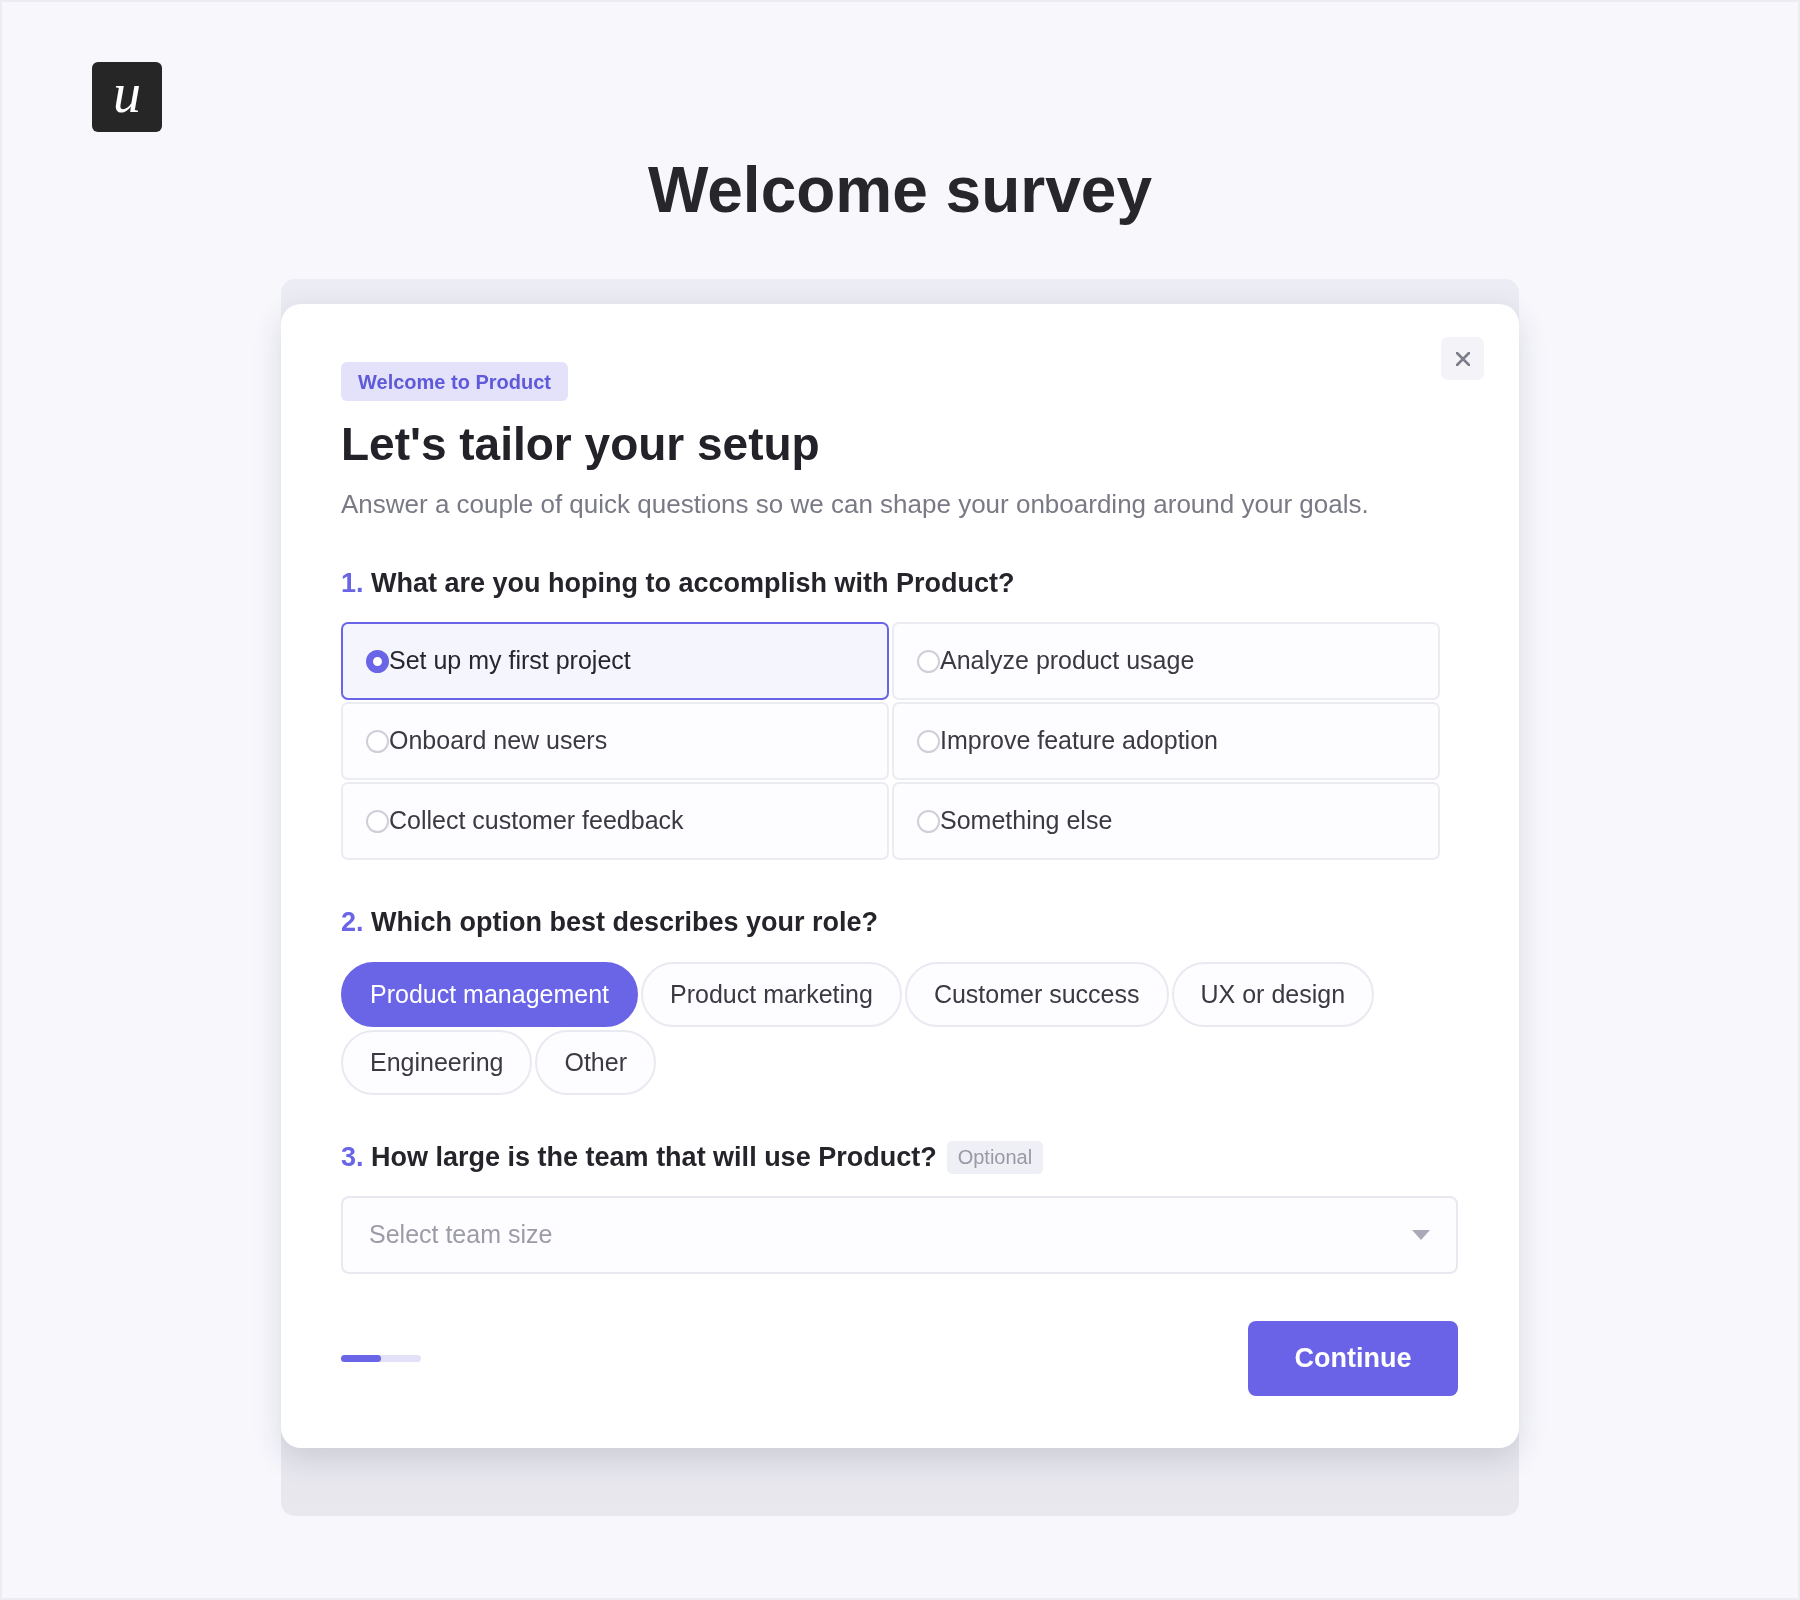 Image resolution: width=1800 pixels, height=1600 pixels. Describe the element at coordinates (678, 583) in the screenshot. I see `question-heading: 1. What are you hoping to accomplish with Product?` at that location.